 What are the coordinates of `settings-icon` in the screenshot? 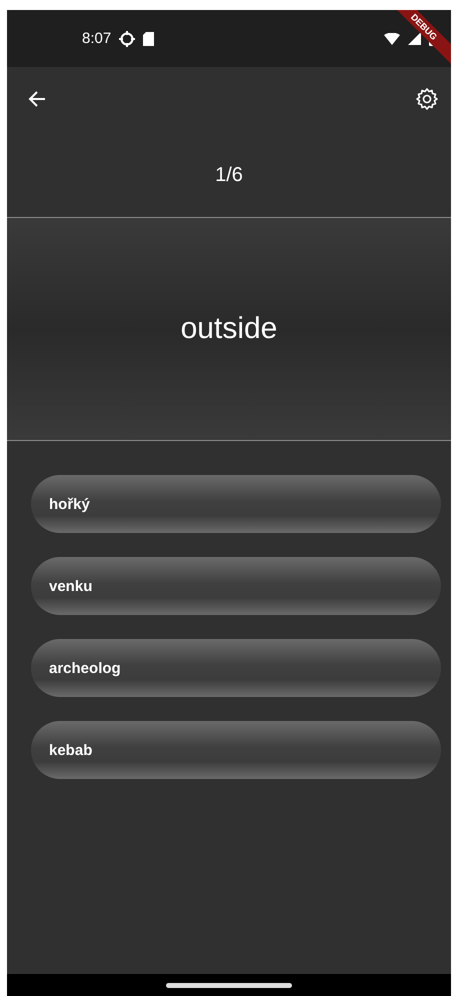 It's located at (427, 99).